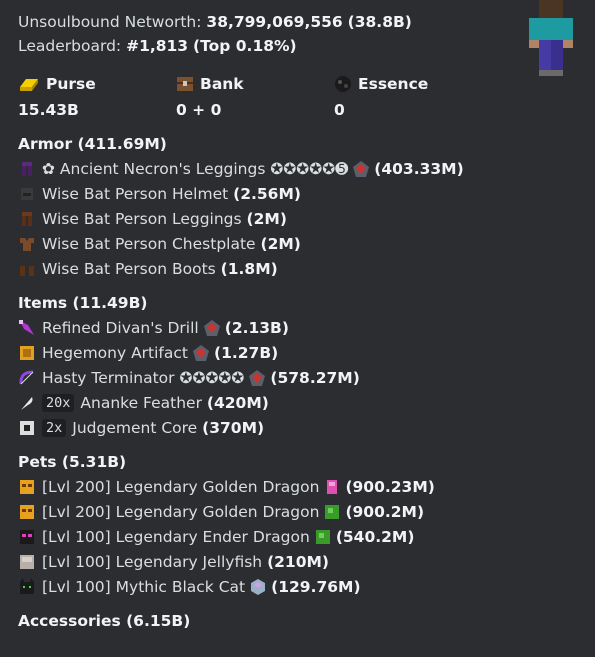  What do you see at coordinates (237, 402) in the screenshot?
I see `item-value: (420M)` at bounding box center [237, 402].